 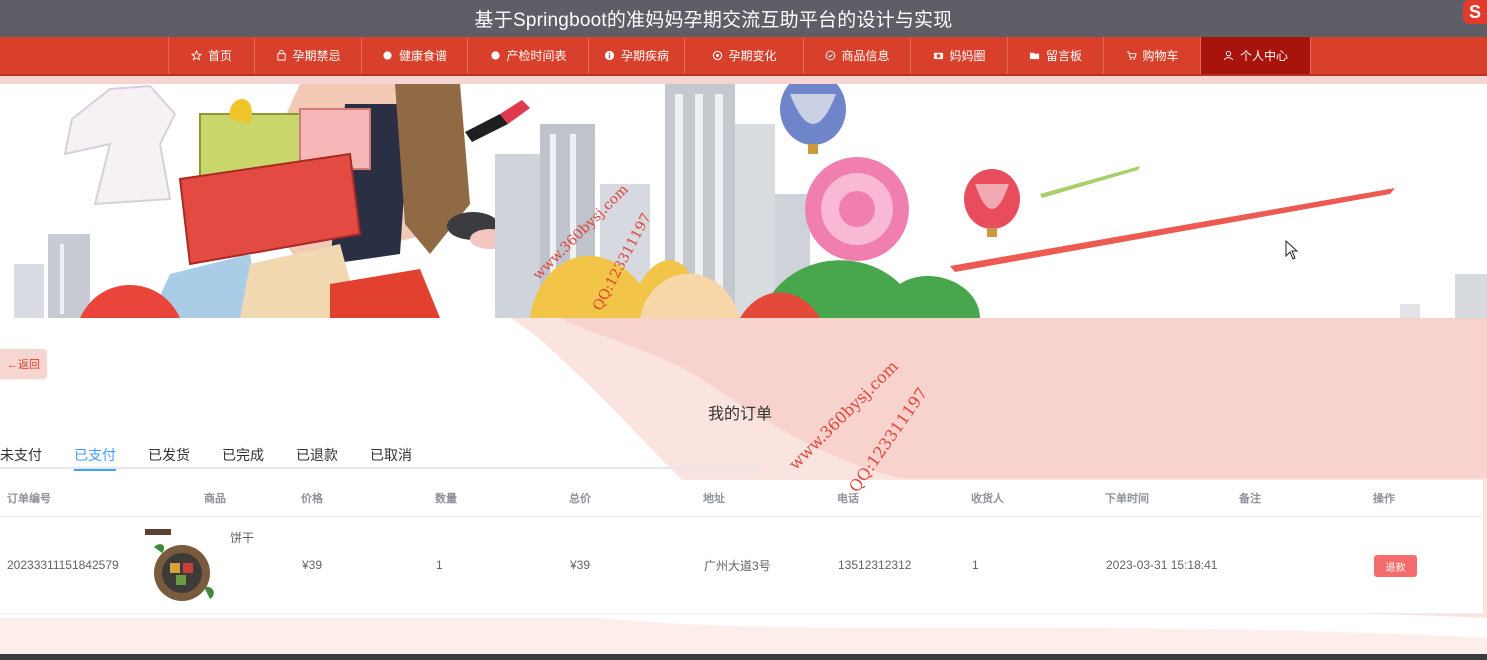 I want to click on quantity: 1, so click(x=439, y=565).